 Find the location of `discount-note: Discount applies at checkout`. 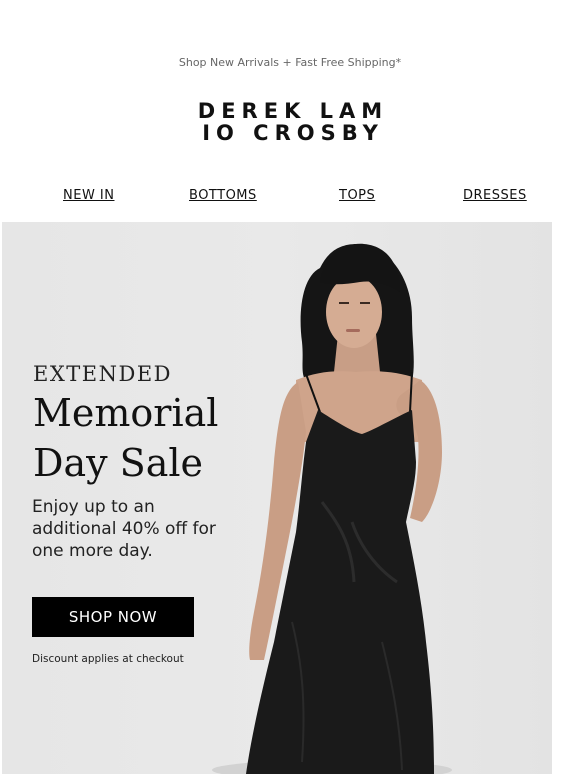

discount-note: Discount applies at checkout is located at coordinates (108, 659).